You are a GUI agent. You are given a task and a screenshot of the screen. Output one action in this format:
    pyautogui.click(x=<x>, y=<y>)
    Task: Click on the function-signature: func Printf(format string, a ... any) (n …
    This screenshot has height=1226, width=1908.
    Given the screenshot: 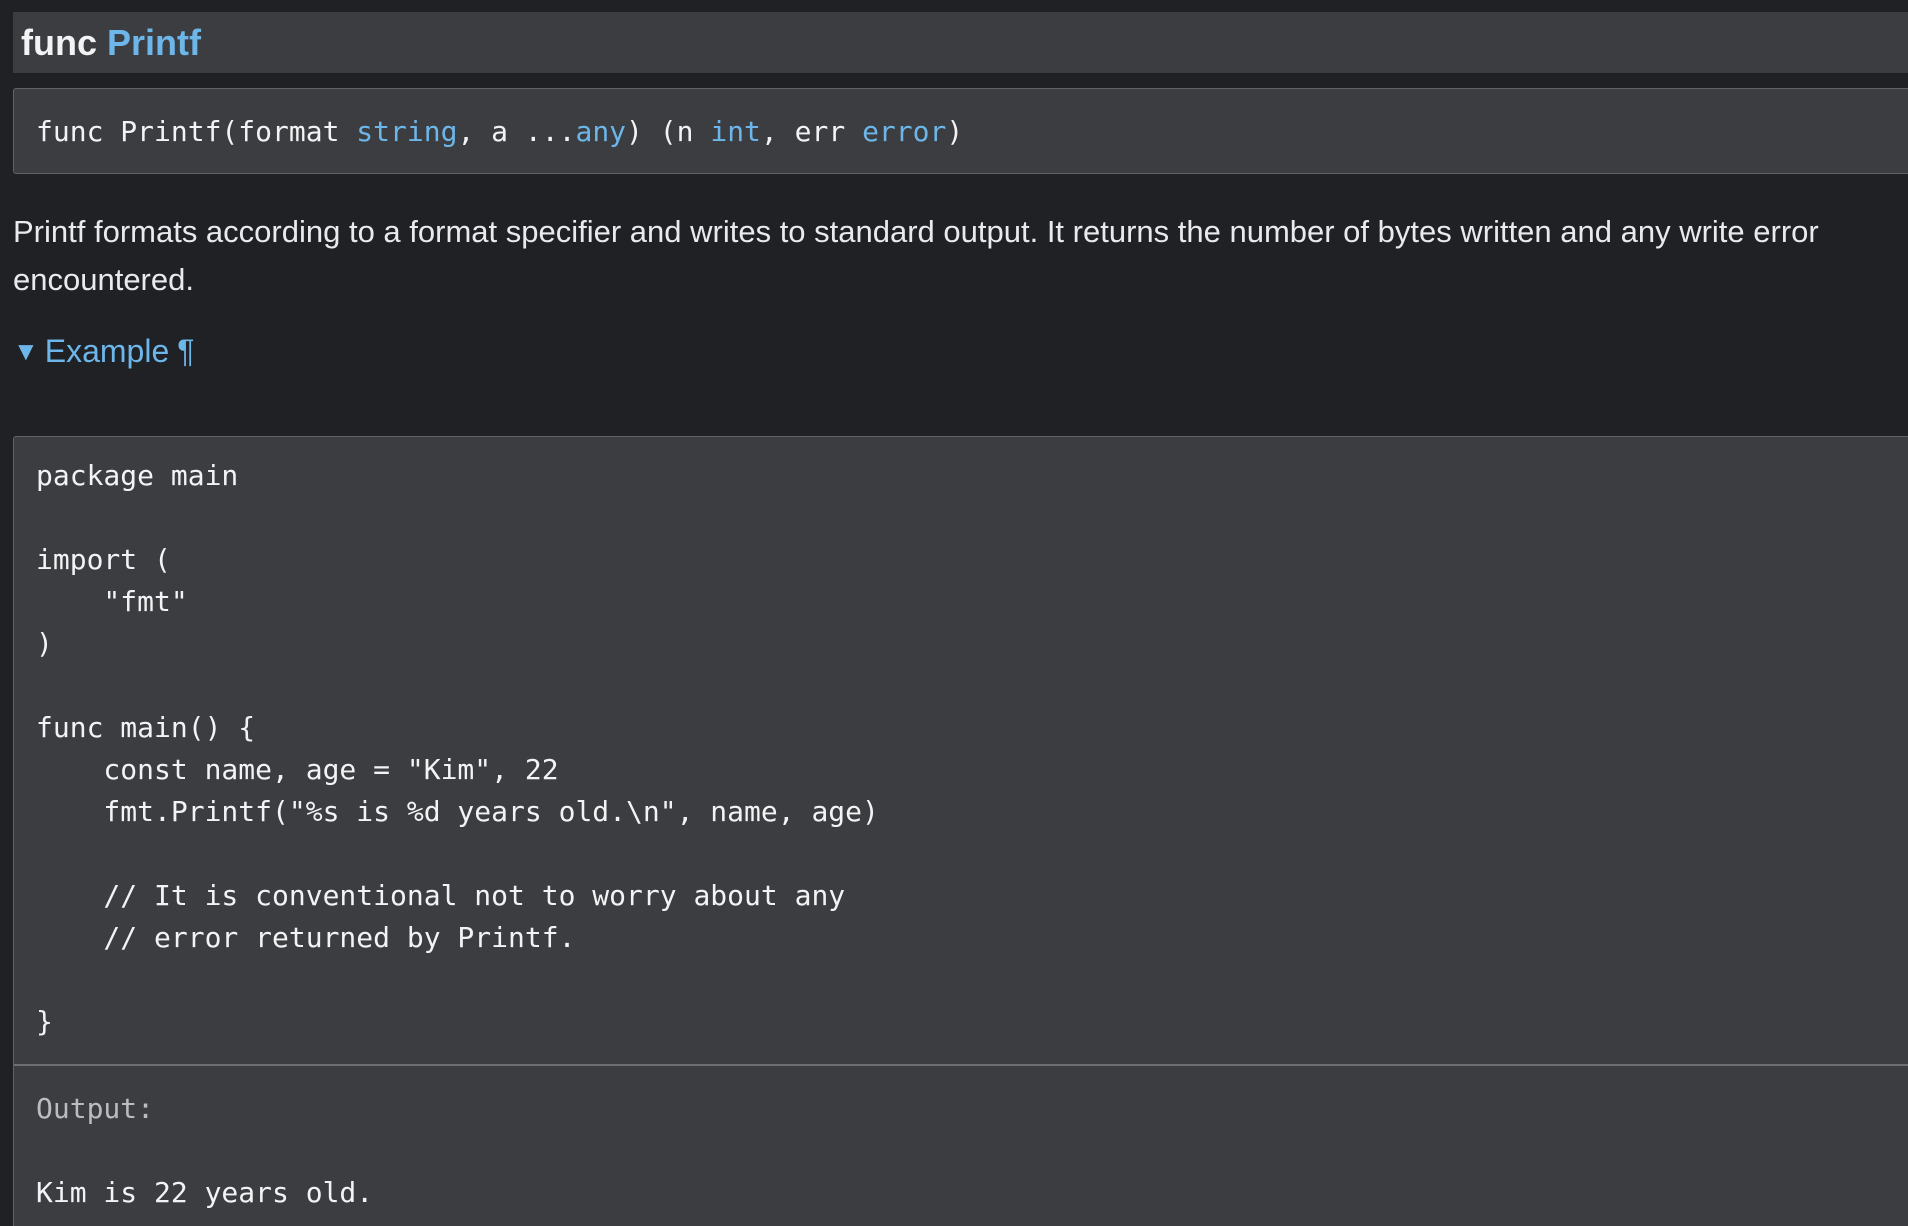 What is the action you would take?
    pyautogui.click(x=960, y=131)
    